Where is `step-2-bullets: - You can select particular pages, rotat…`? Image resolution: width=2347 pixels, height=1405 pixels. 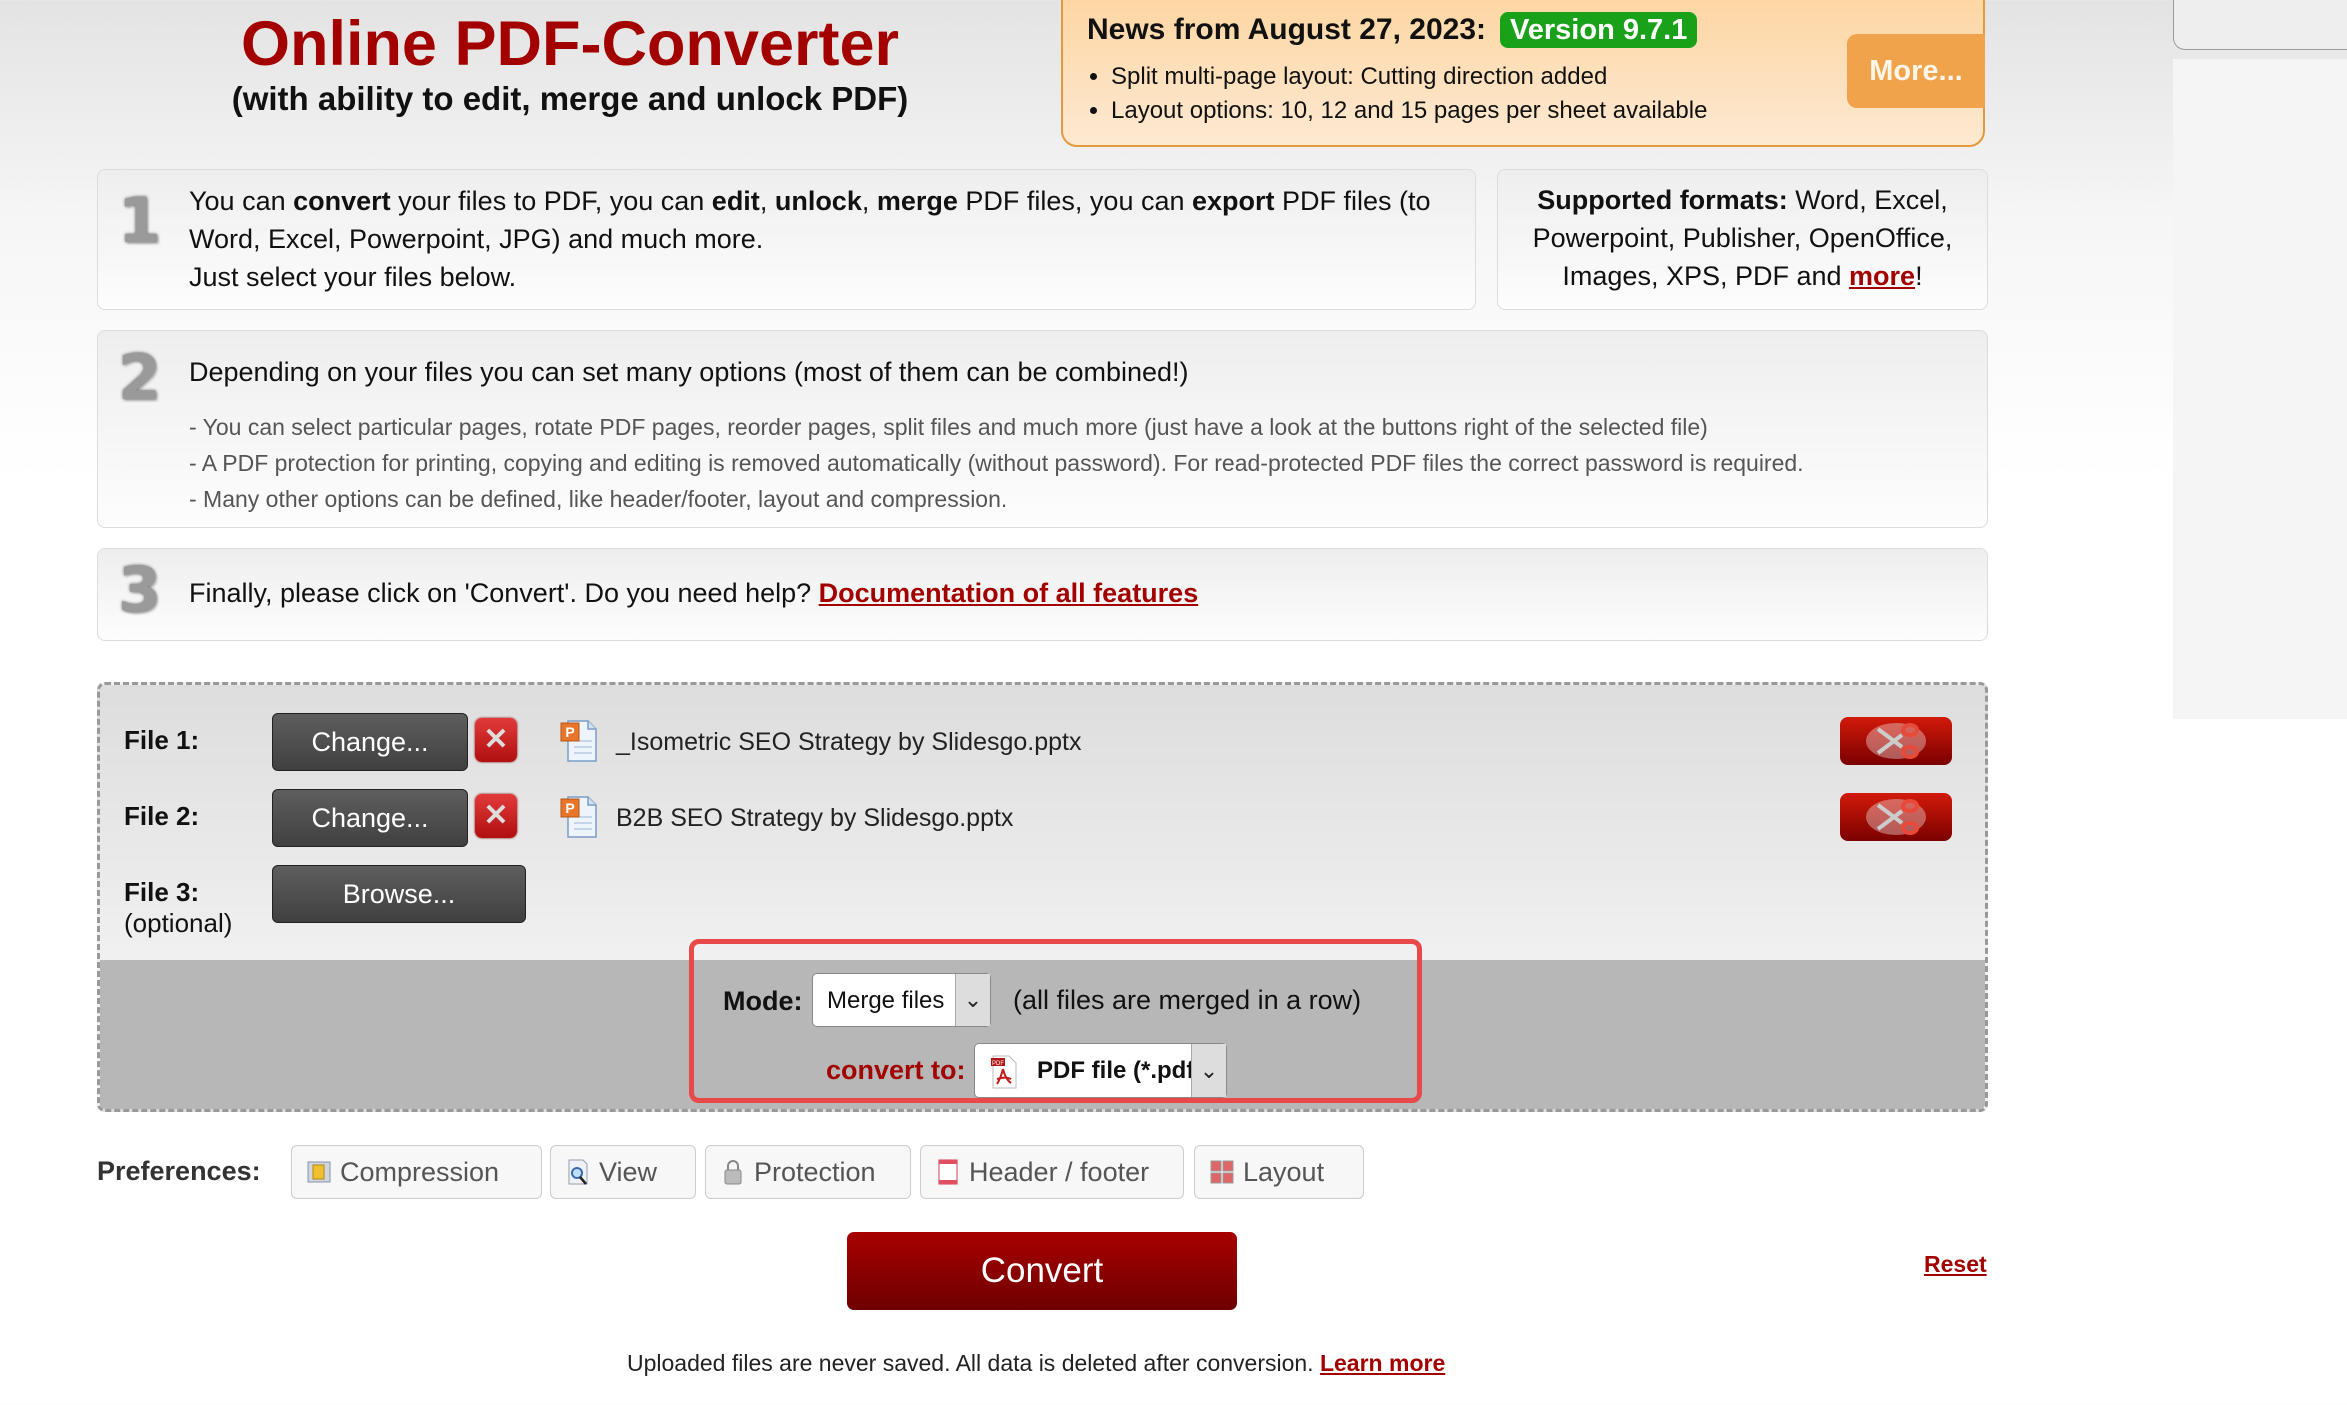
step-2-bullets: - You can select particular pages, rotat… is located at coordinates (996, 463).